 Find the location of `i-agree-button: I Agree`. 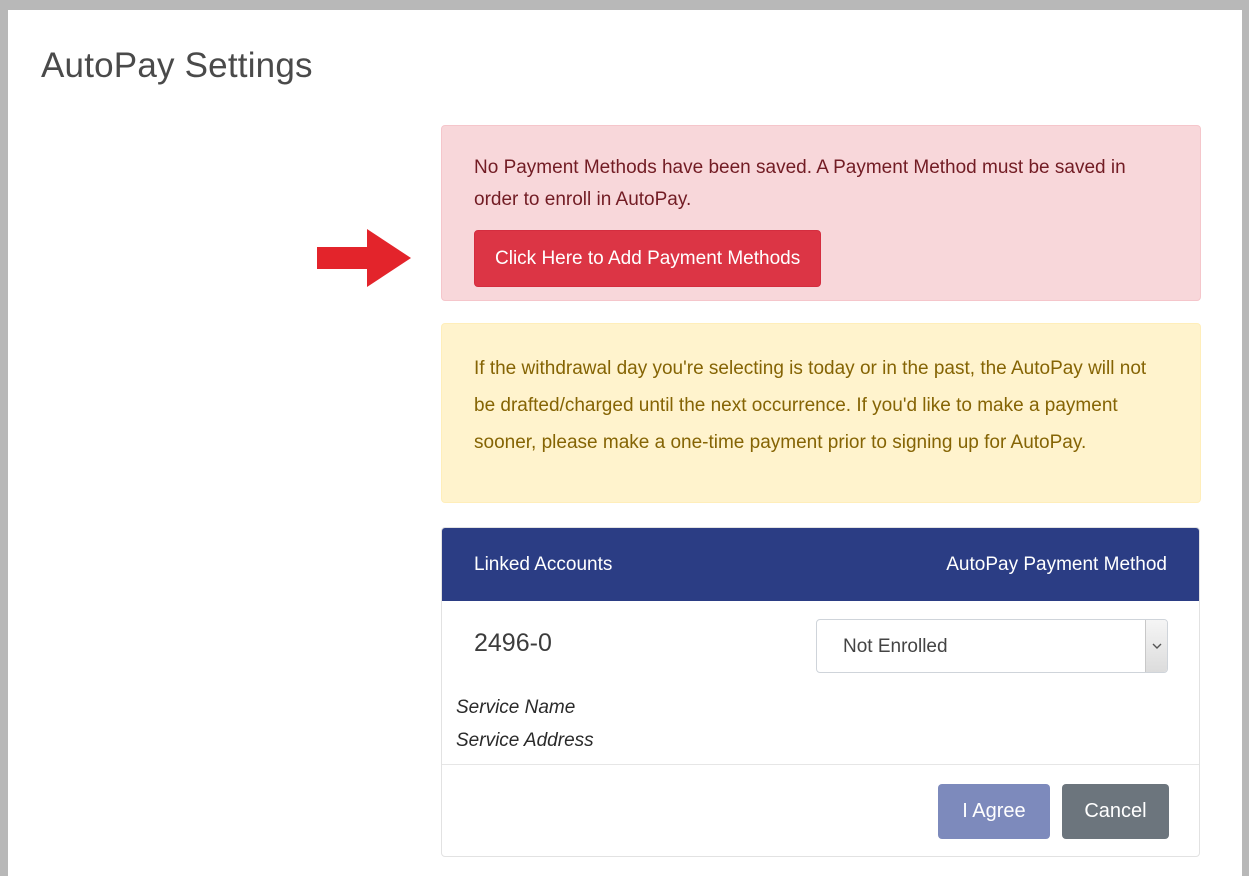

i-agree-button: I Agree is located at coordinates (994, 811).